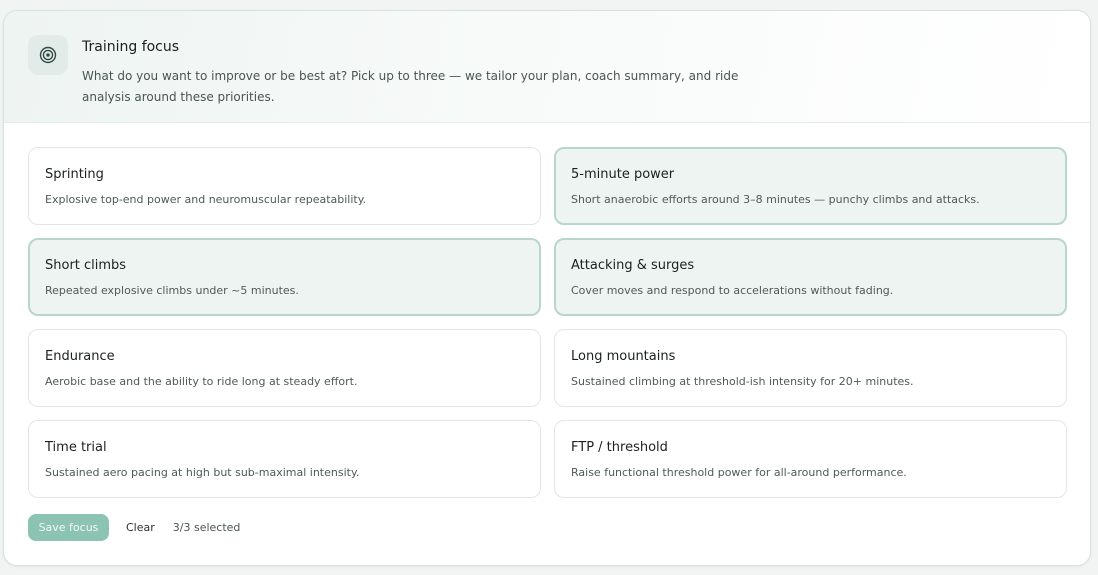  Describe the element at coordinates (623, 356) in the screenshot. I see `focus-option-title: Long mountains` at that location.